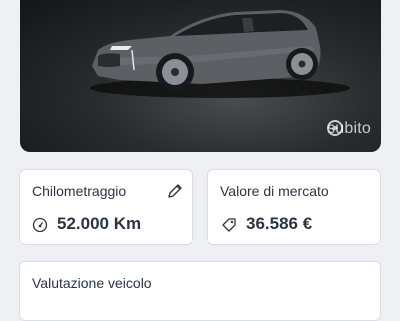 The width and height of the screenshot is (400, 321). I want to click on pencil-icon, so click(175, 191).